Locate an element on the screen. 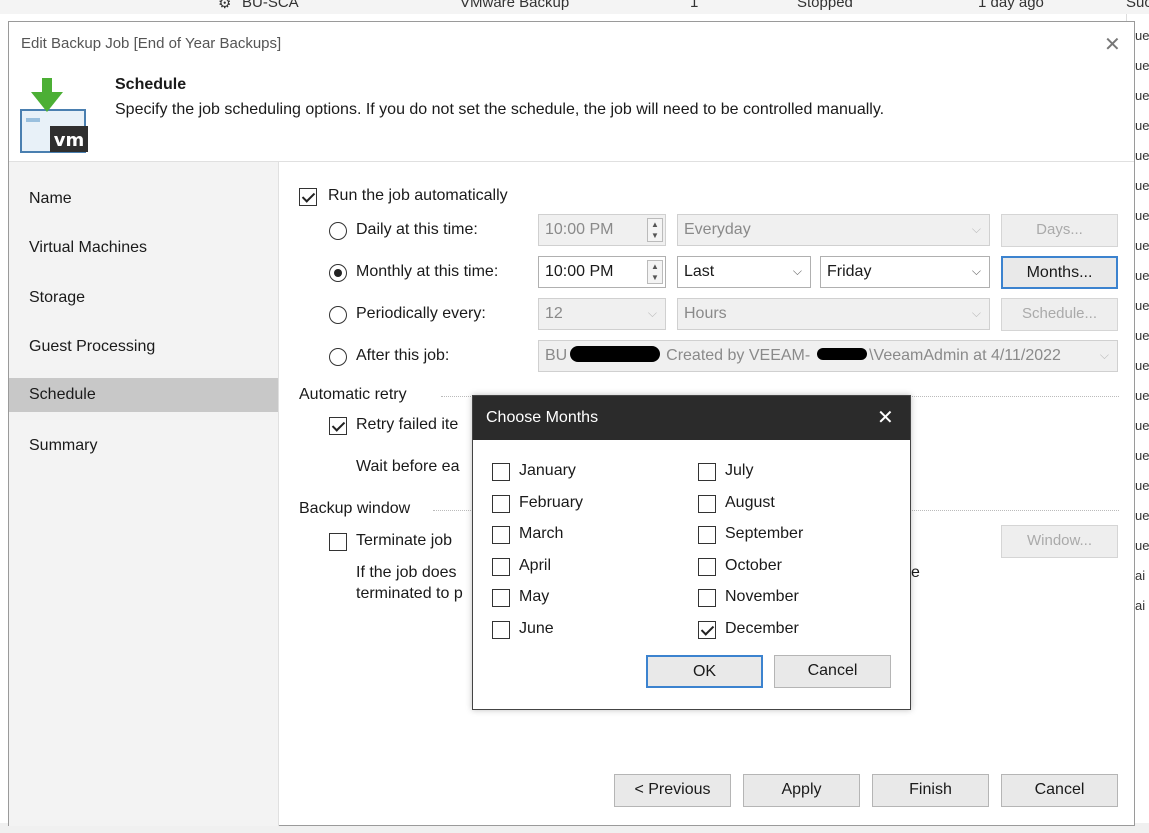 The image size is (1149, 833). run-automatically-label: Run the job automatically is located at coordinates (418, 195).